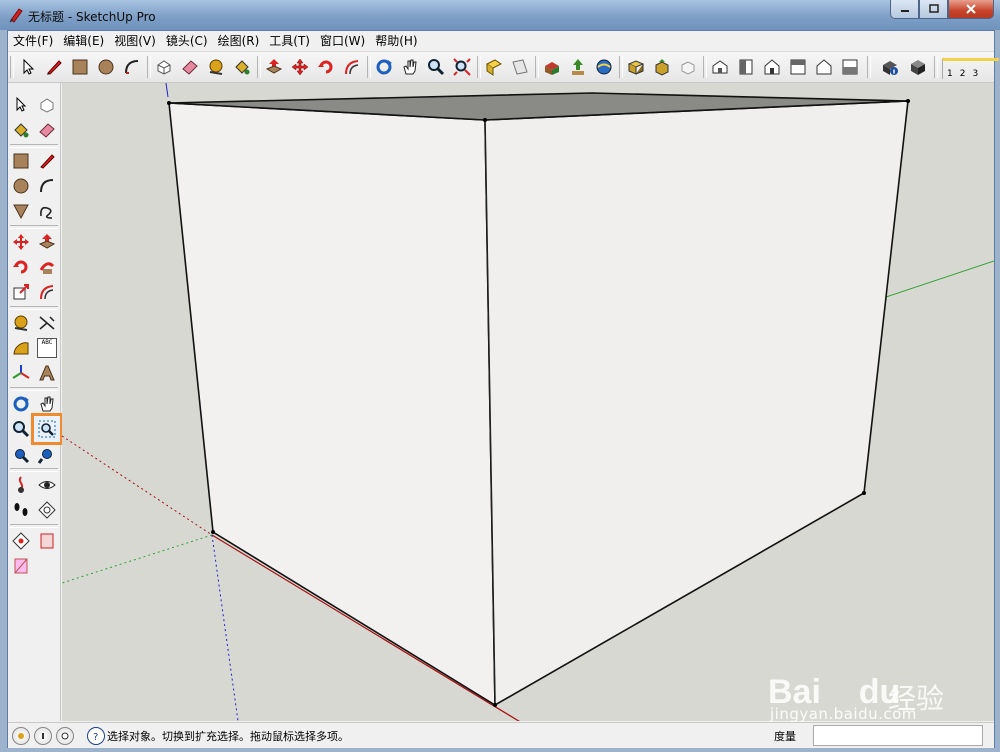 This screenshot has height=752, width=1000. What do you see at coordinates (239, 41) in the screenshot?
I see `menu-draw: 绘图(R)` at bounding box center [239, 41].